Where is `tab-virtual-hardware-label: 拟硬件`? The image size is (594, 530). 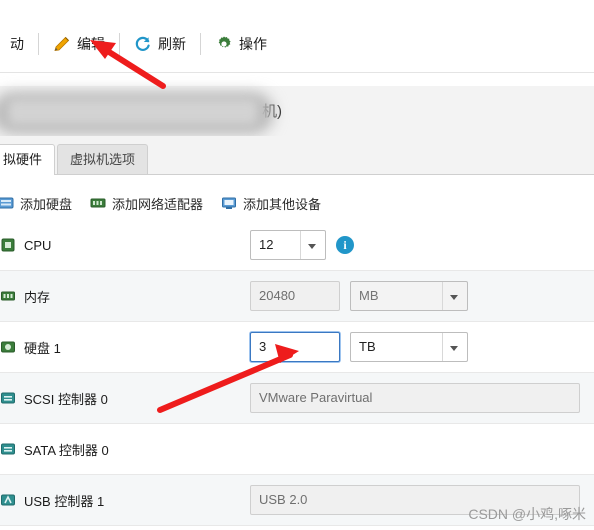 tab-virtual-hardware-label: 拟硬件 is located at coordinates (23, 159).